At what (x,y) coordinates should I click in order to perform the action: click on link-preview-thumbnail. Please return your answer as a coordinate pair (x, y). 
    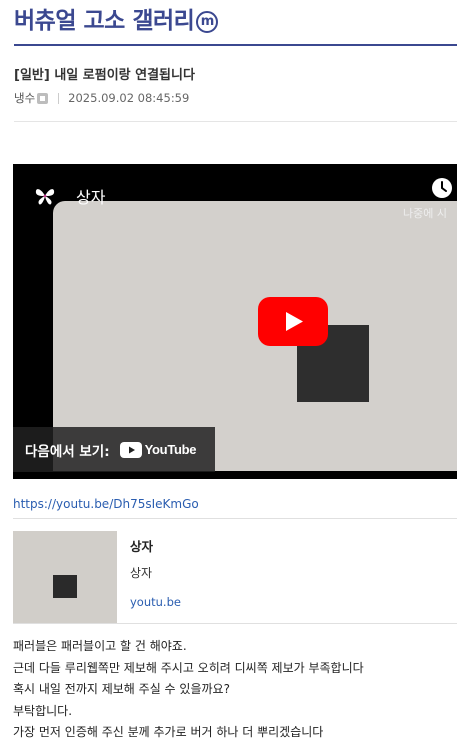
    Looking at the image, I should click on (65, 577).